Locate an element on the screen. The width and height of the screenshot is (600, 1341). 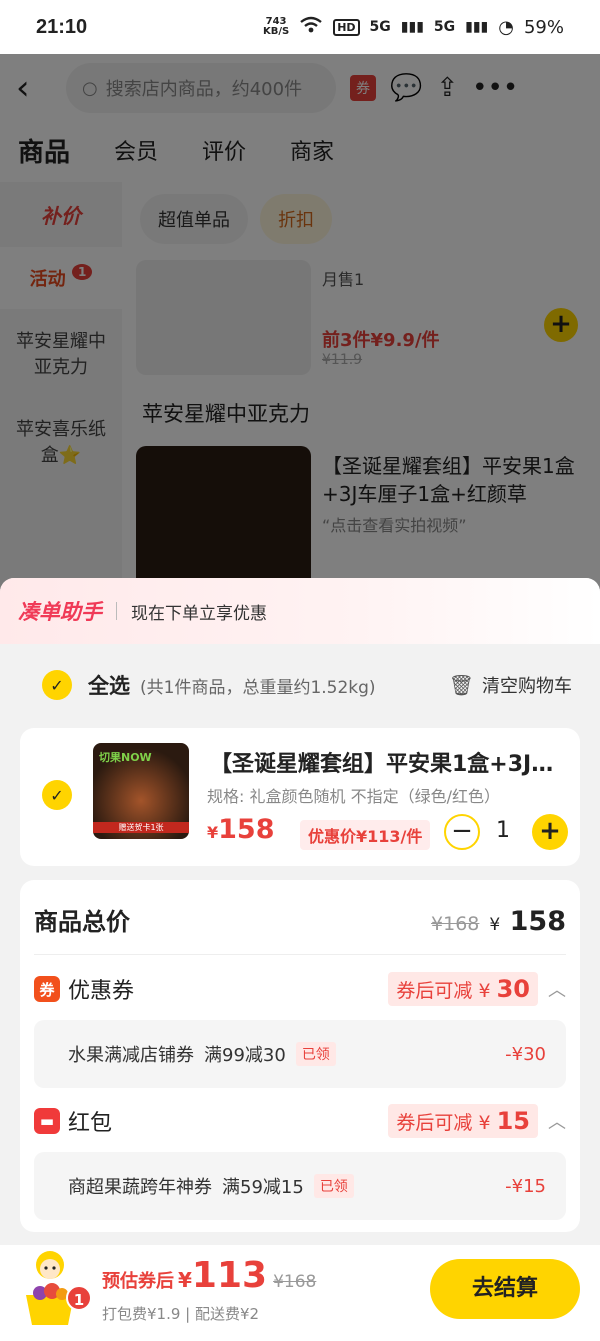
select-all-checkbox: ✓ is located at coordinates (57, 685).